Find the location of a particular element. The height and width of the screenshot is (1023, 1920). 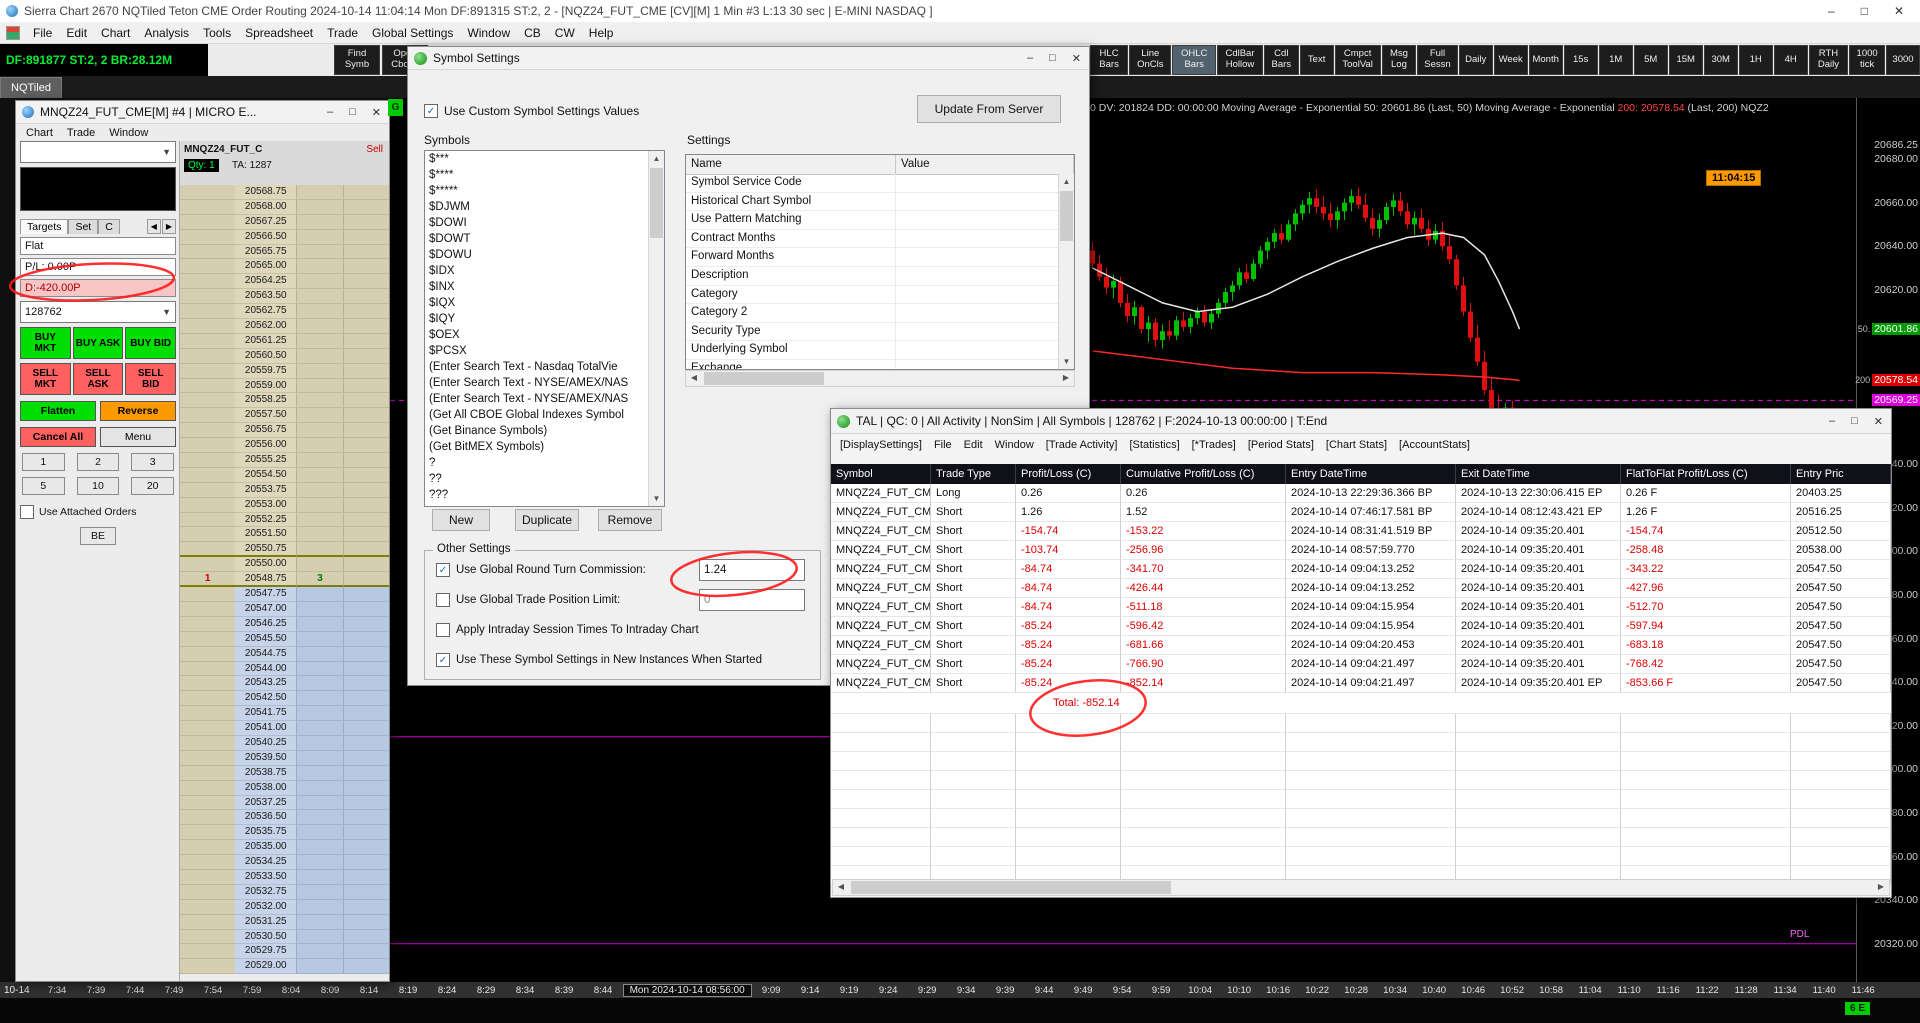

trade-tab: Targets is located at coordinates (44, 226).